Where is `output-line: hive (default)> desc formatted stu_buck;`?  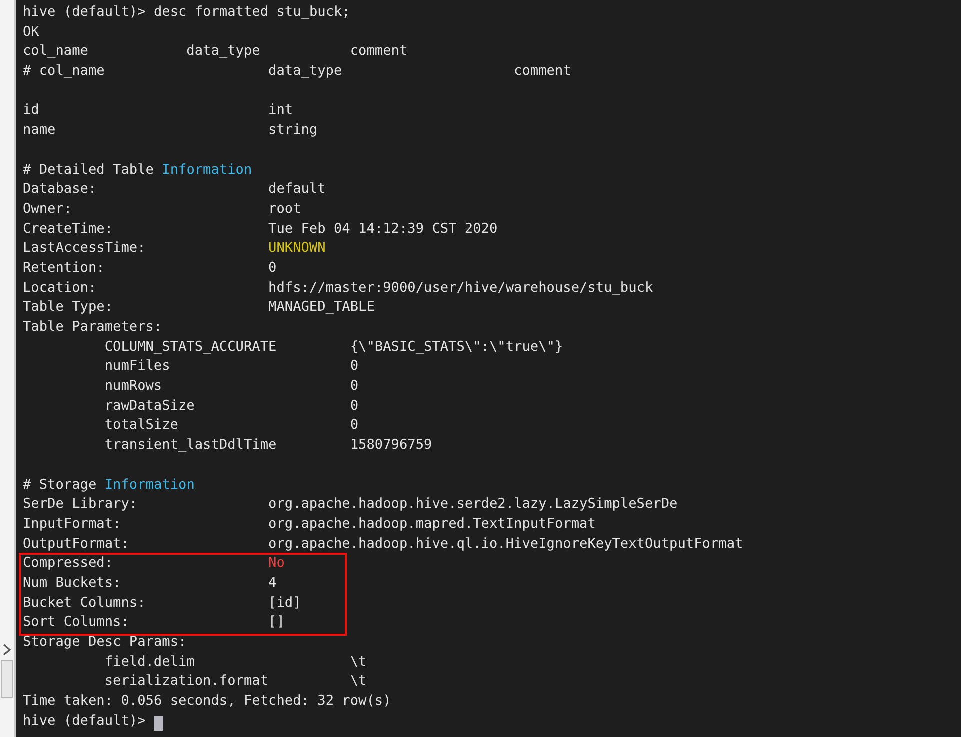 output-line: hive (default)> desc formatted stu_buck; is located at coordinates (186, 12).